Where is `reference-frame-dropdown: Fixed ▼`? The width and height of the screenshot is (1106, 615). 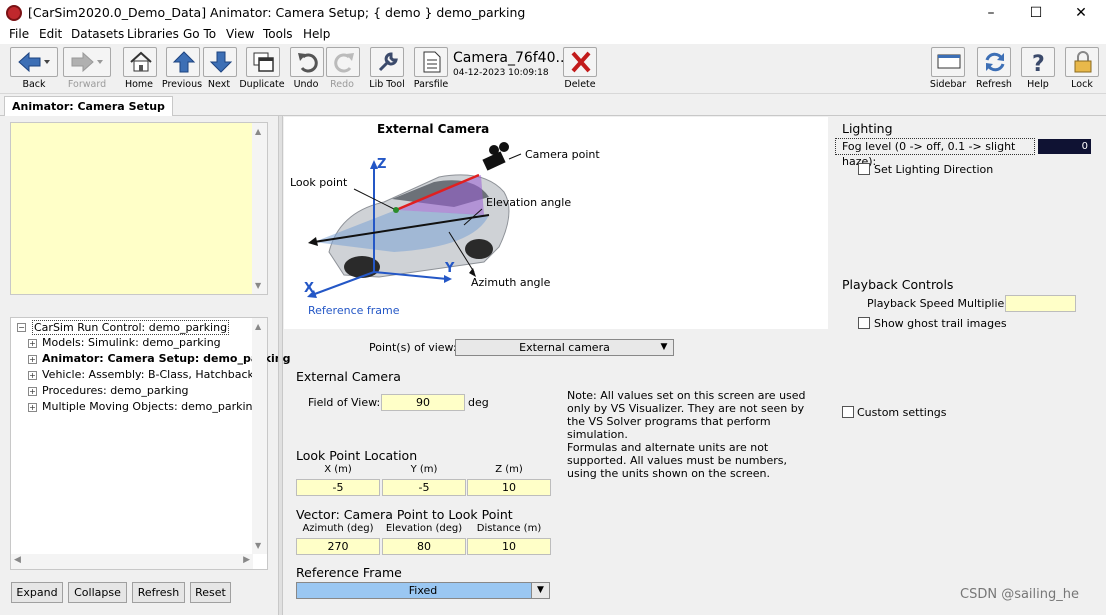
reference-frame-dropdown: Fixed ▼ is located at coordinates (423, 590).